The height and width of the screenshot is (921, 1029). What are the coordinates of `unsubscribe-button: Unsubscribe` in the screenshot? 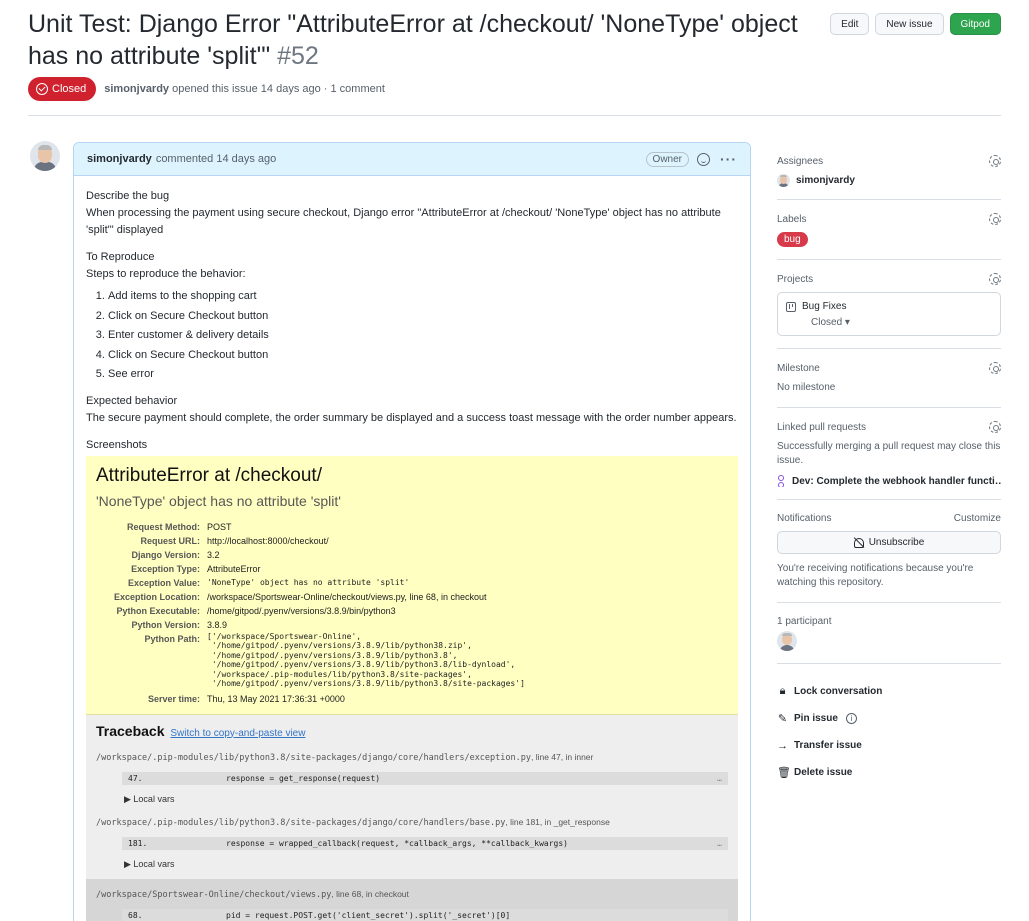 It's located at (889, 542).